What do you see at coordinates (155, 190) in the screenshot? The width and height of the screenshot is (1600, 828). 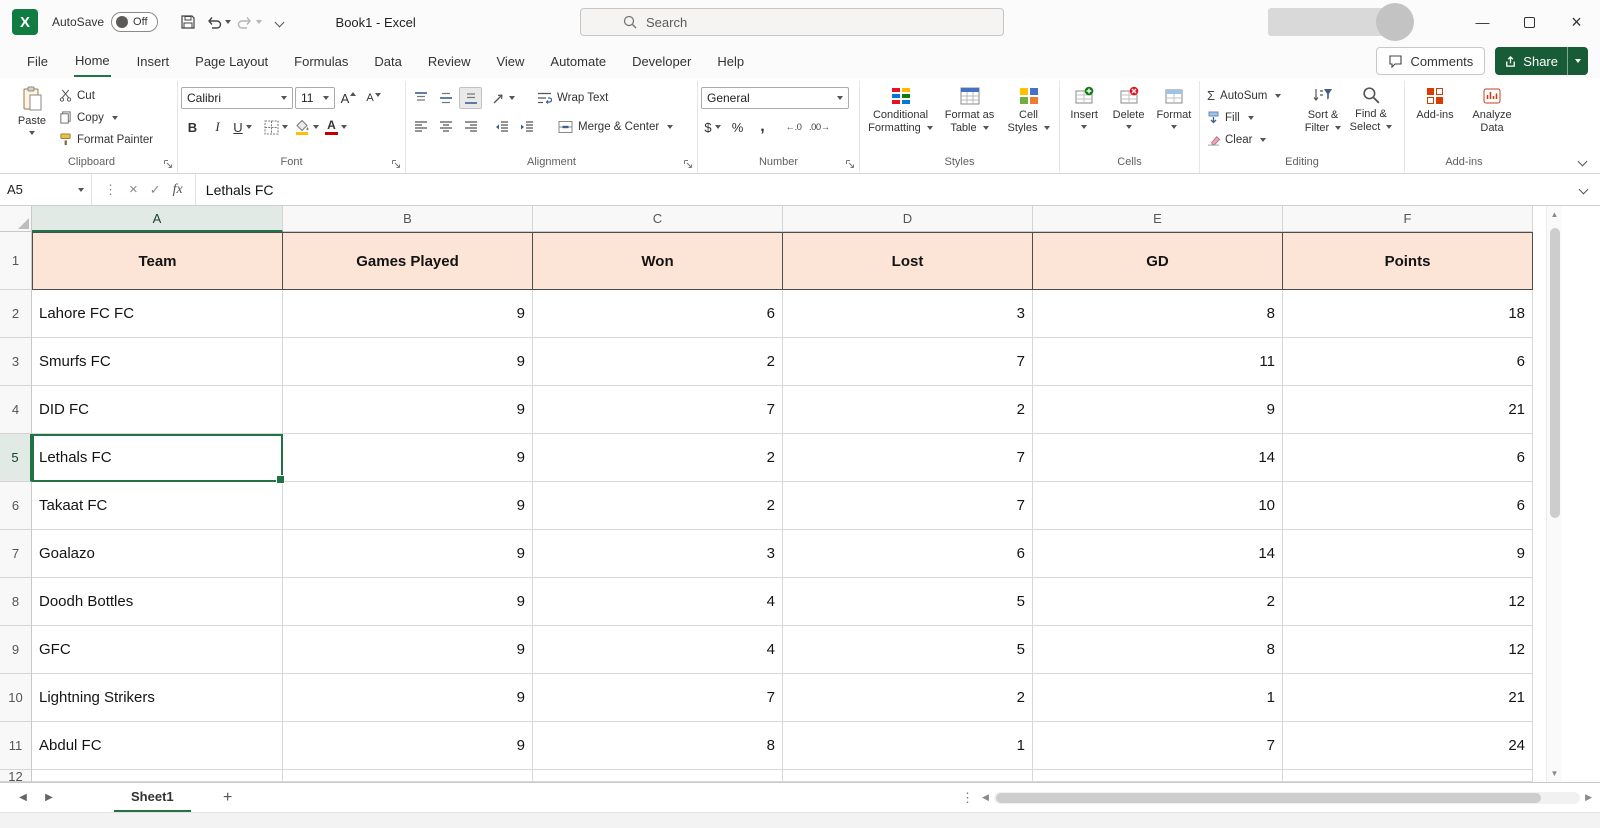 I see `confirm-entry-icon: ✓` at bounding box center [155, 190].